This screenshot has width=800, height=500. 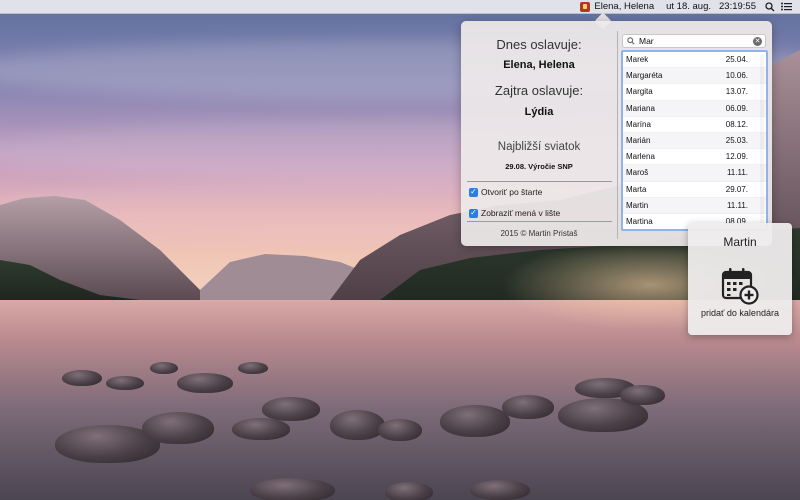 I want to click on add-to-calendar-label: pridať do kalendára, so click(x=740, y=313).